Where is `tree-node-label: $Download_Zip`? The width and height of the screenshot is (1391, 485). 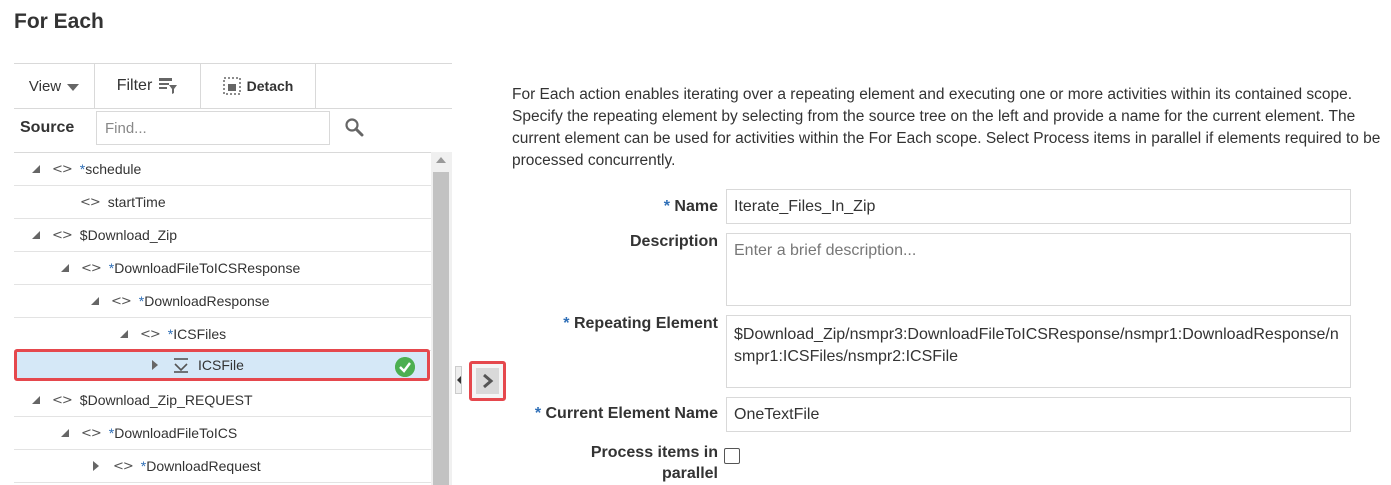
tree-node-label: $Download_Zip is located at coordinates (128, 235).